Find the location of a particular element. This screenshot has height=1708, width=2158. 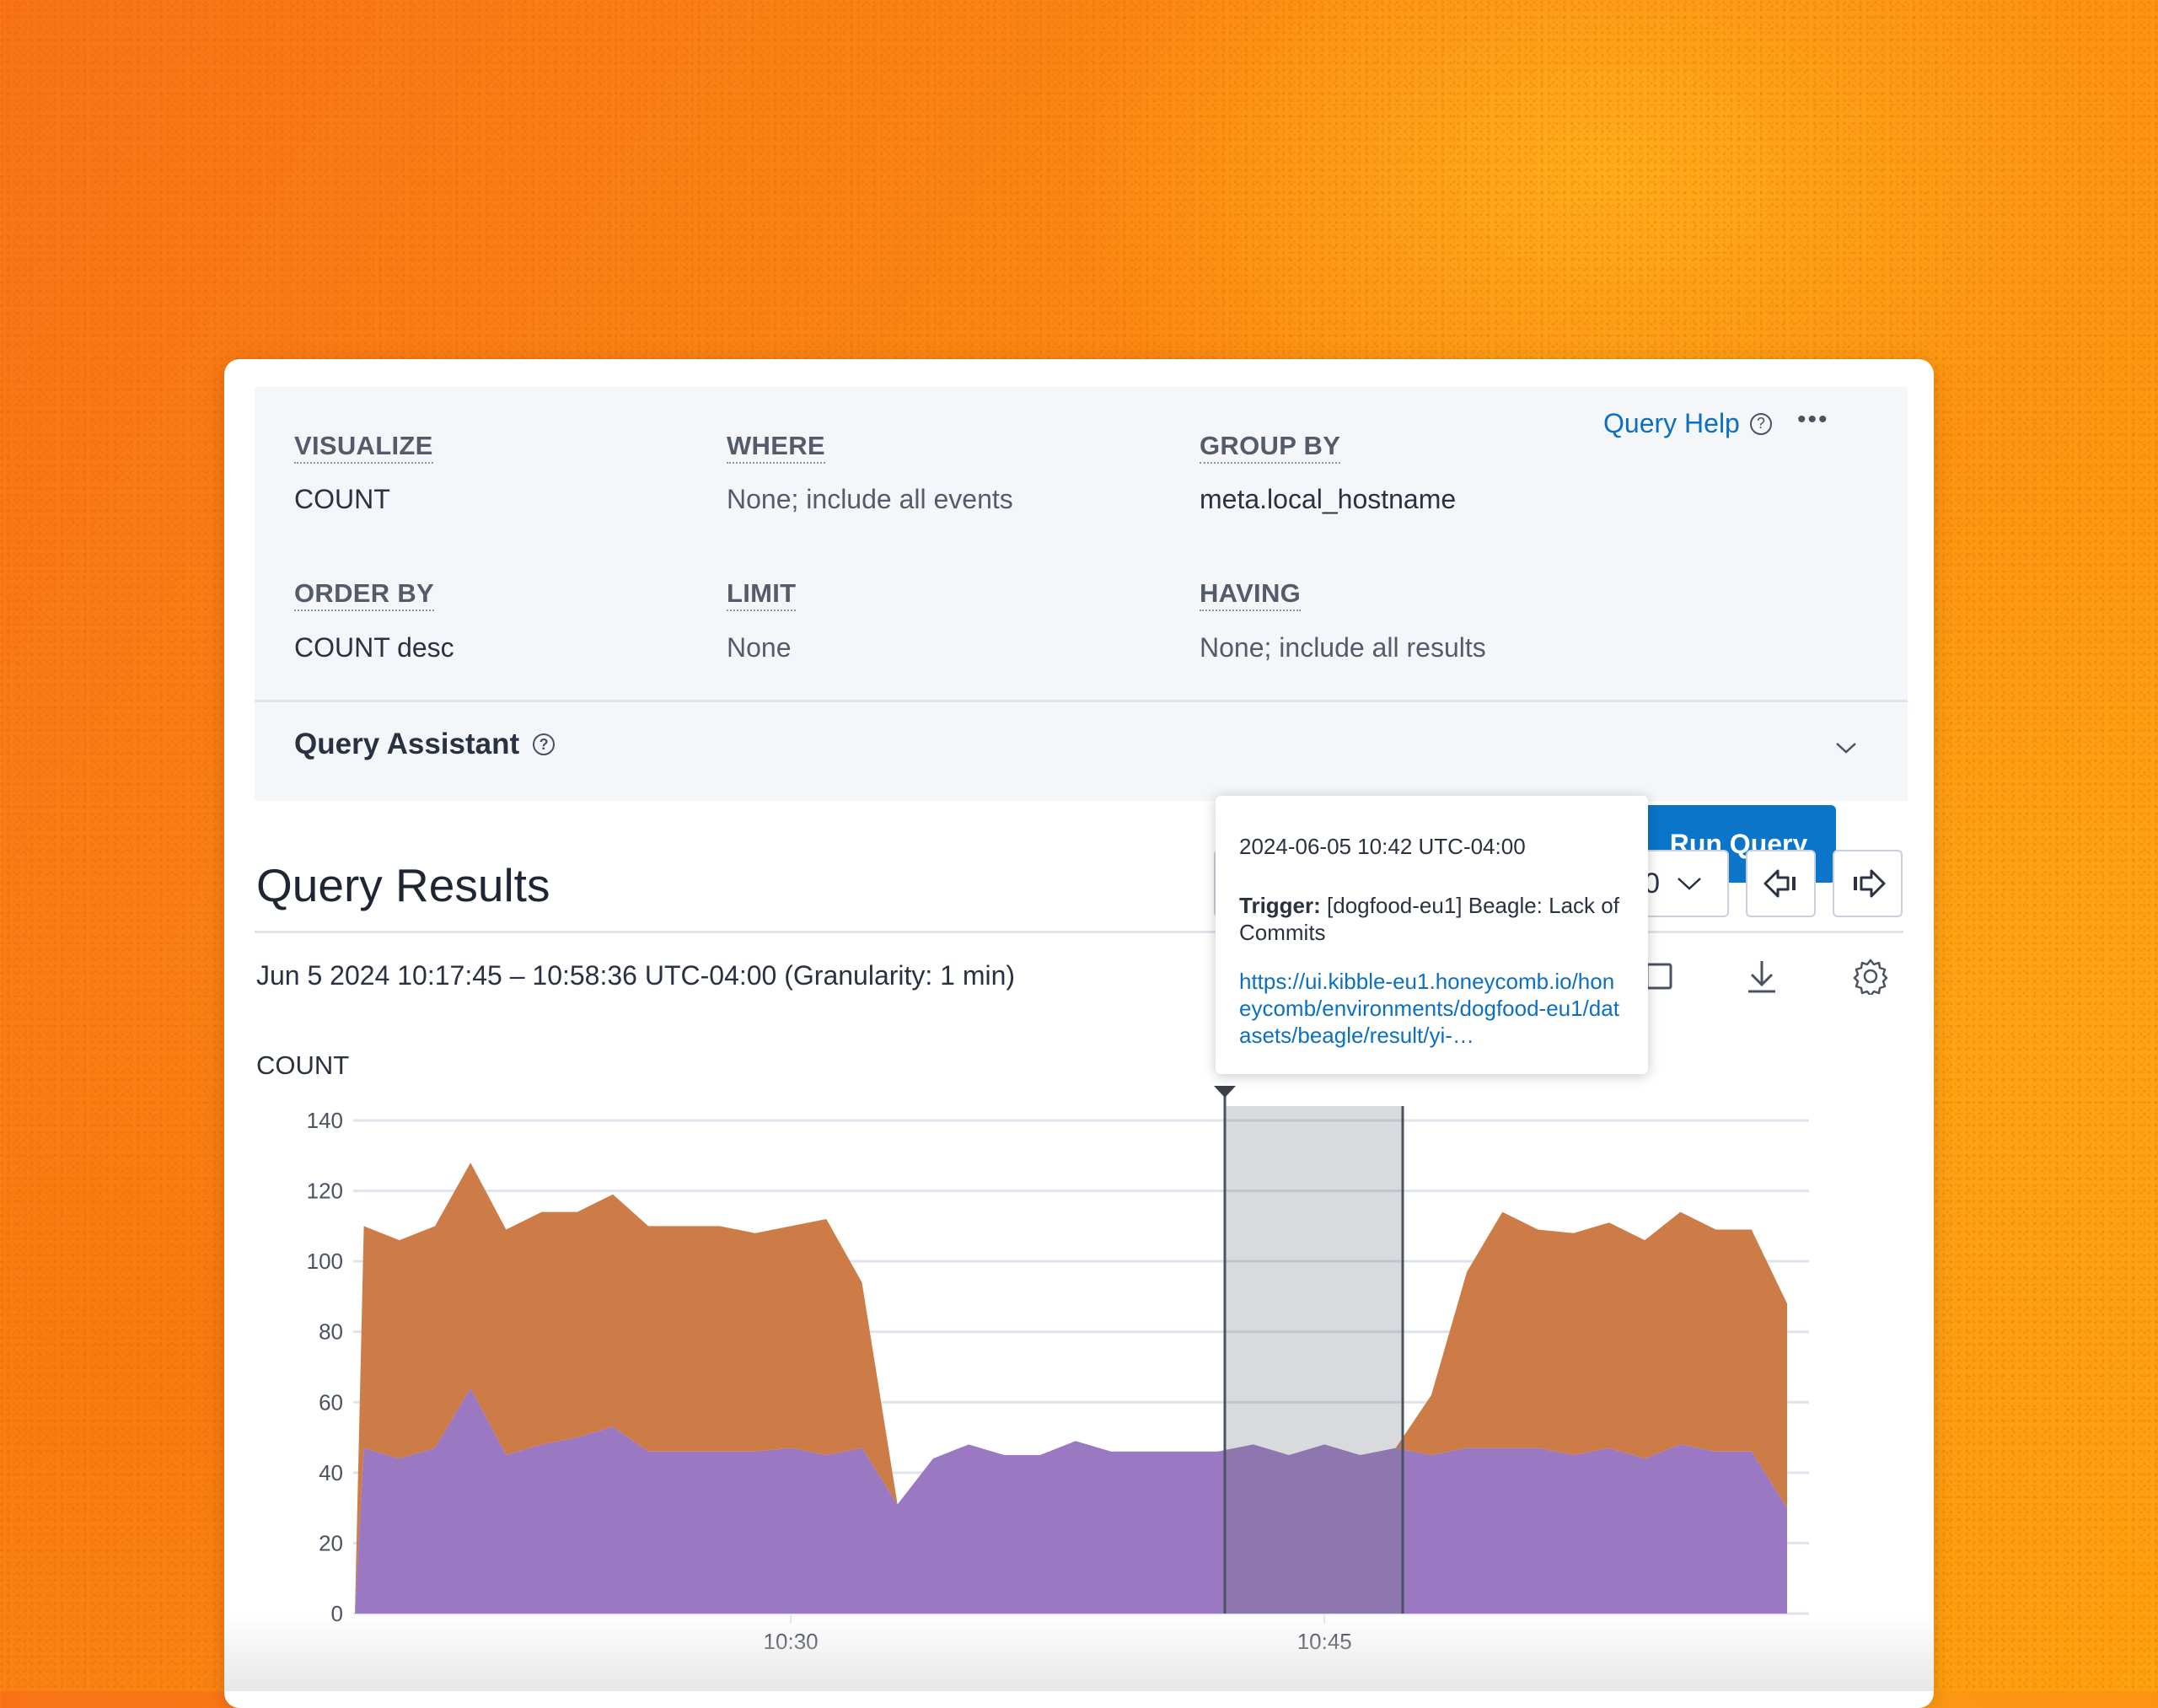

tooltip-trigger-label: Trigger: is located at coordinates (1280, 905).